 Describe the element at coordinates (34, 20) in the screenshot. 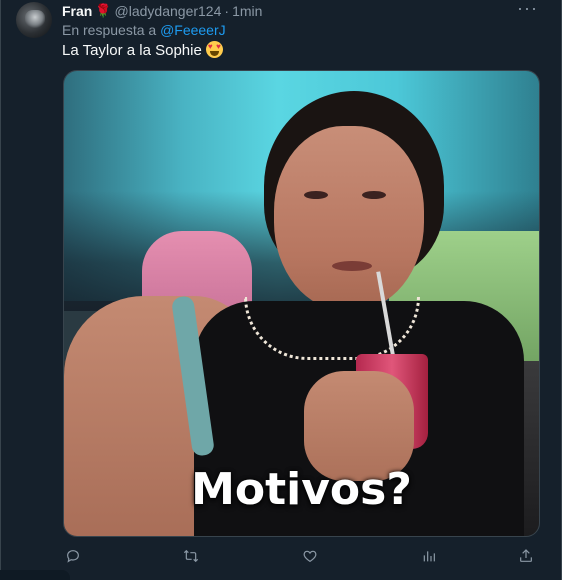

I see `avatar` at that location.